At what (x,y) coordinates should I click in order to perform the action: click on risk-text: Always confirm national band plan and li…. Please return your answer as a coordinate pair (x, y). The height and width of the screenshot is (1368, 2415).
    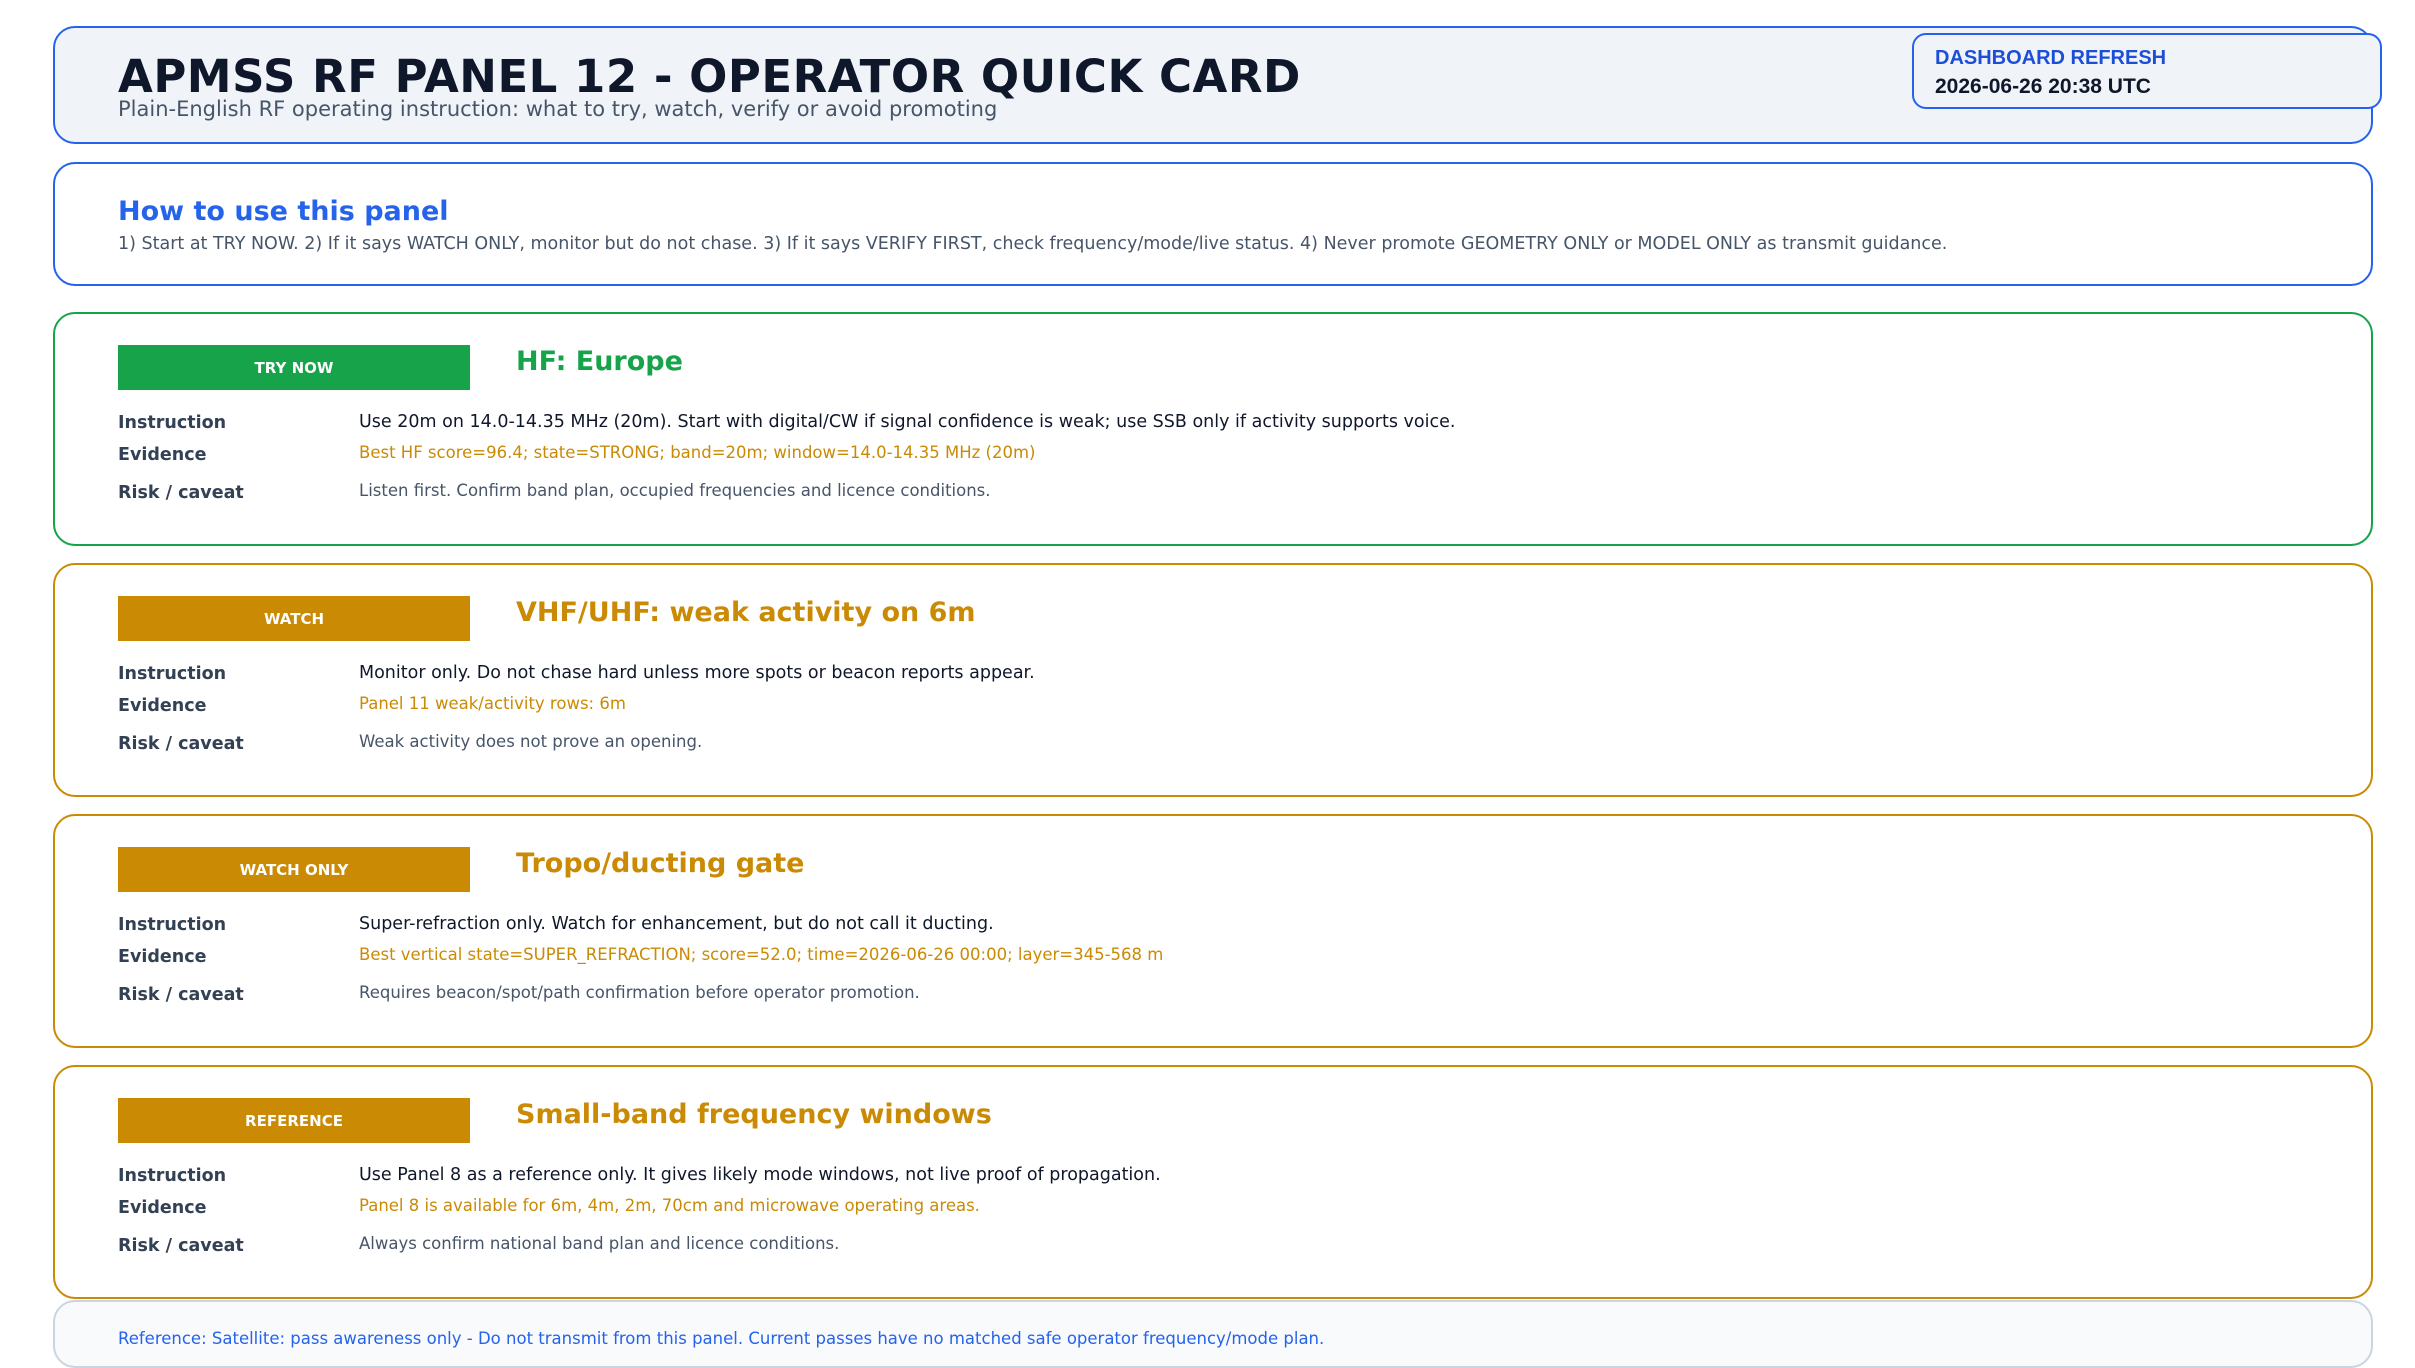
    Looking at the image, I should click on (599, 1243).